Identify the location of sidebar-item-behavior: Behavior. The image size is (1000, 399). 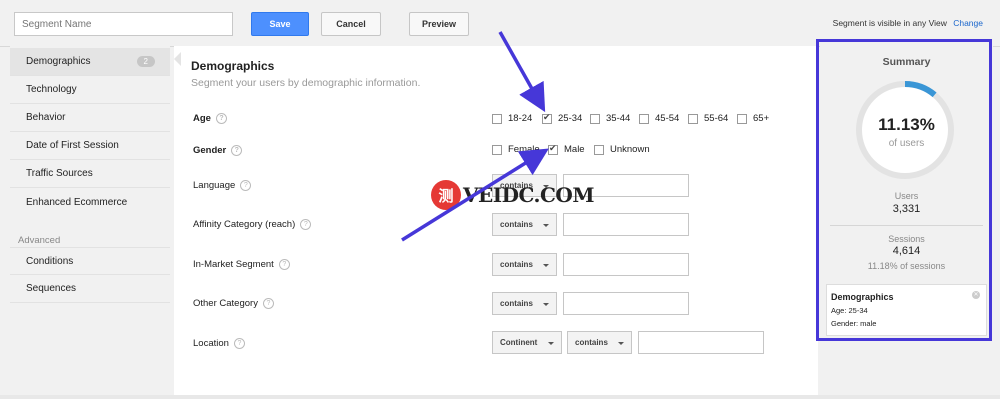
(90, 118).